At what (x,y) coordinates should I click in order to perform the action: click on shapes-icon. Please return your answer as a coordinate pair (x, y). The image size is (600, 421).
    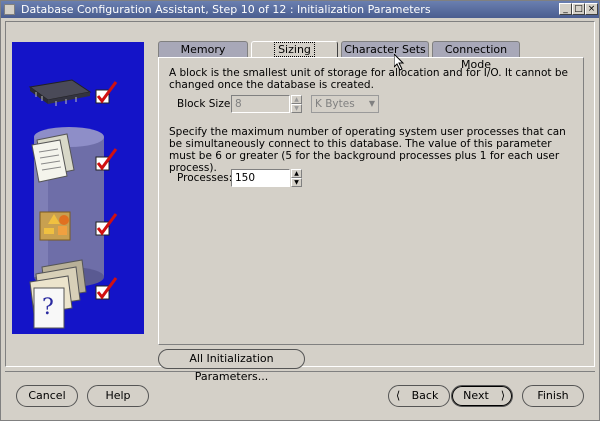
    Looking at the image, I should click on (55, 226).